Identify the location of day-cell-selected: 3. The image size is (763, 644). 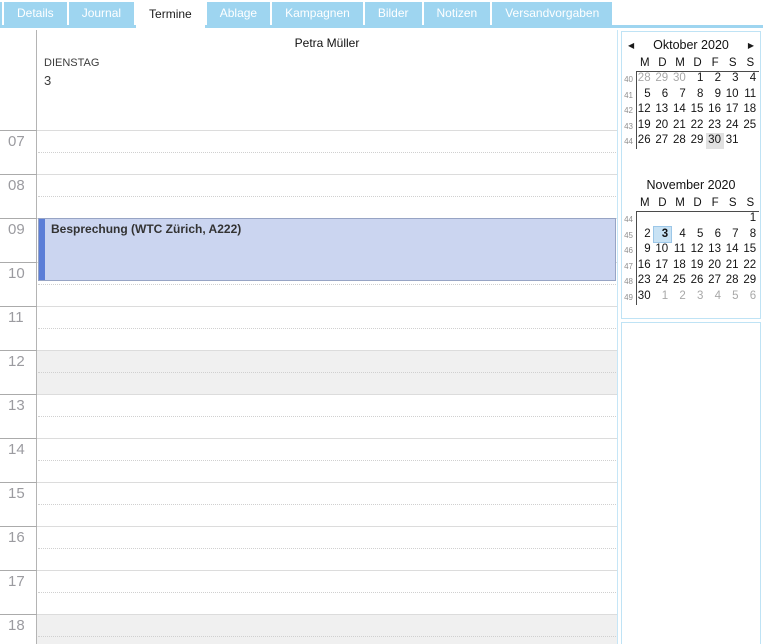
(662, 234).